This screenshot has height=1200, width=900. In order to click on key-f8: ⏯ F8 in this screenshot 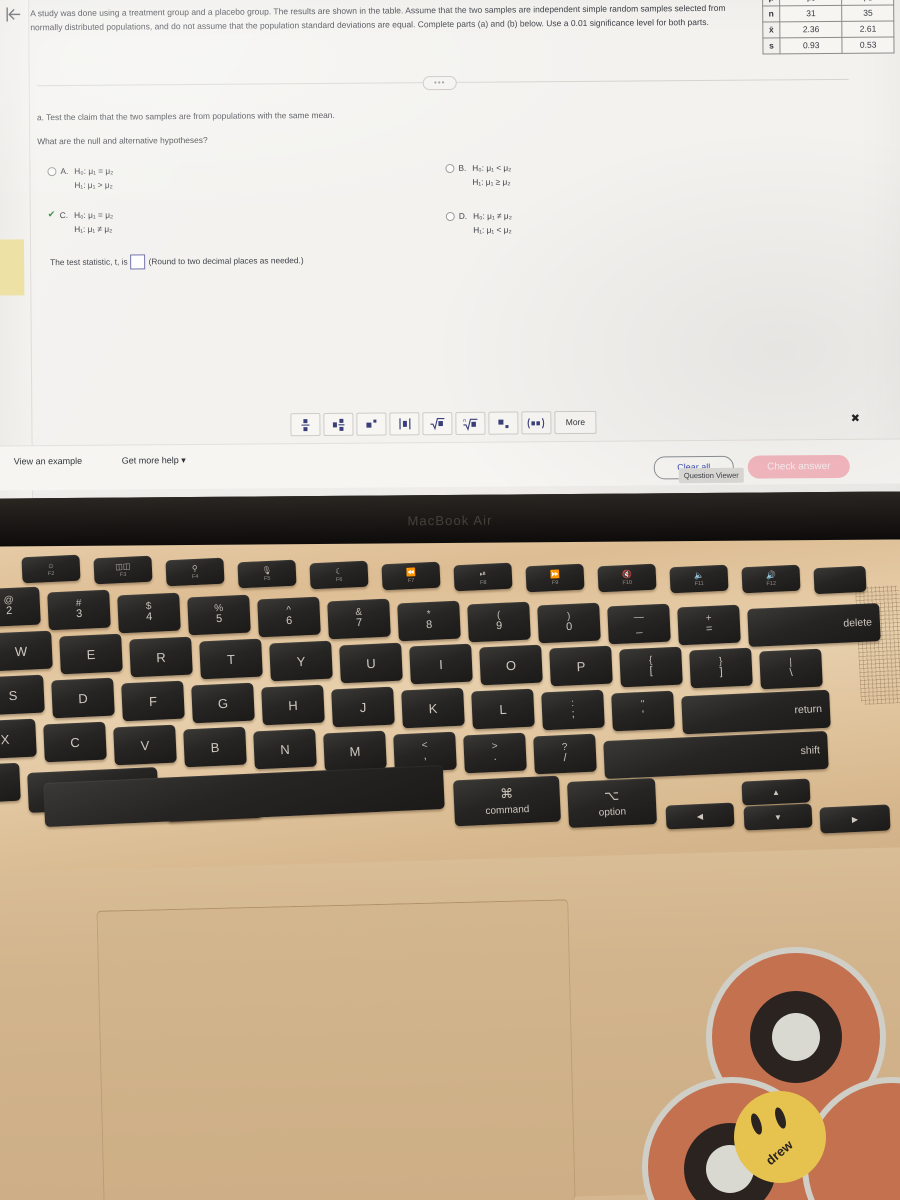, I will do `click(483, 577)`.